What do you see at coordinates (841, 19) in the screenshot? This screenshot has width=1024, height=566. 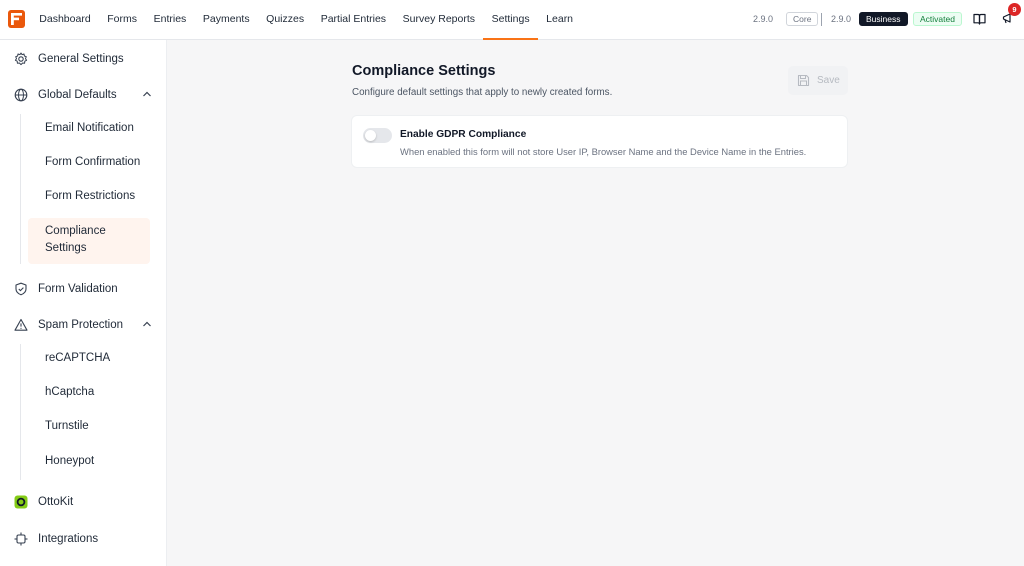 I see `business-version: 2.9.0` at bounding box center [841, 19].